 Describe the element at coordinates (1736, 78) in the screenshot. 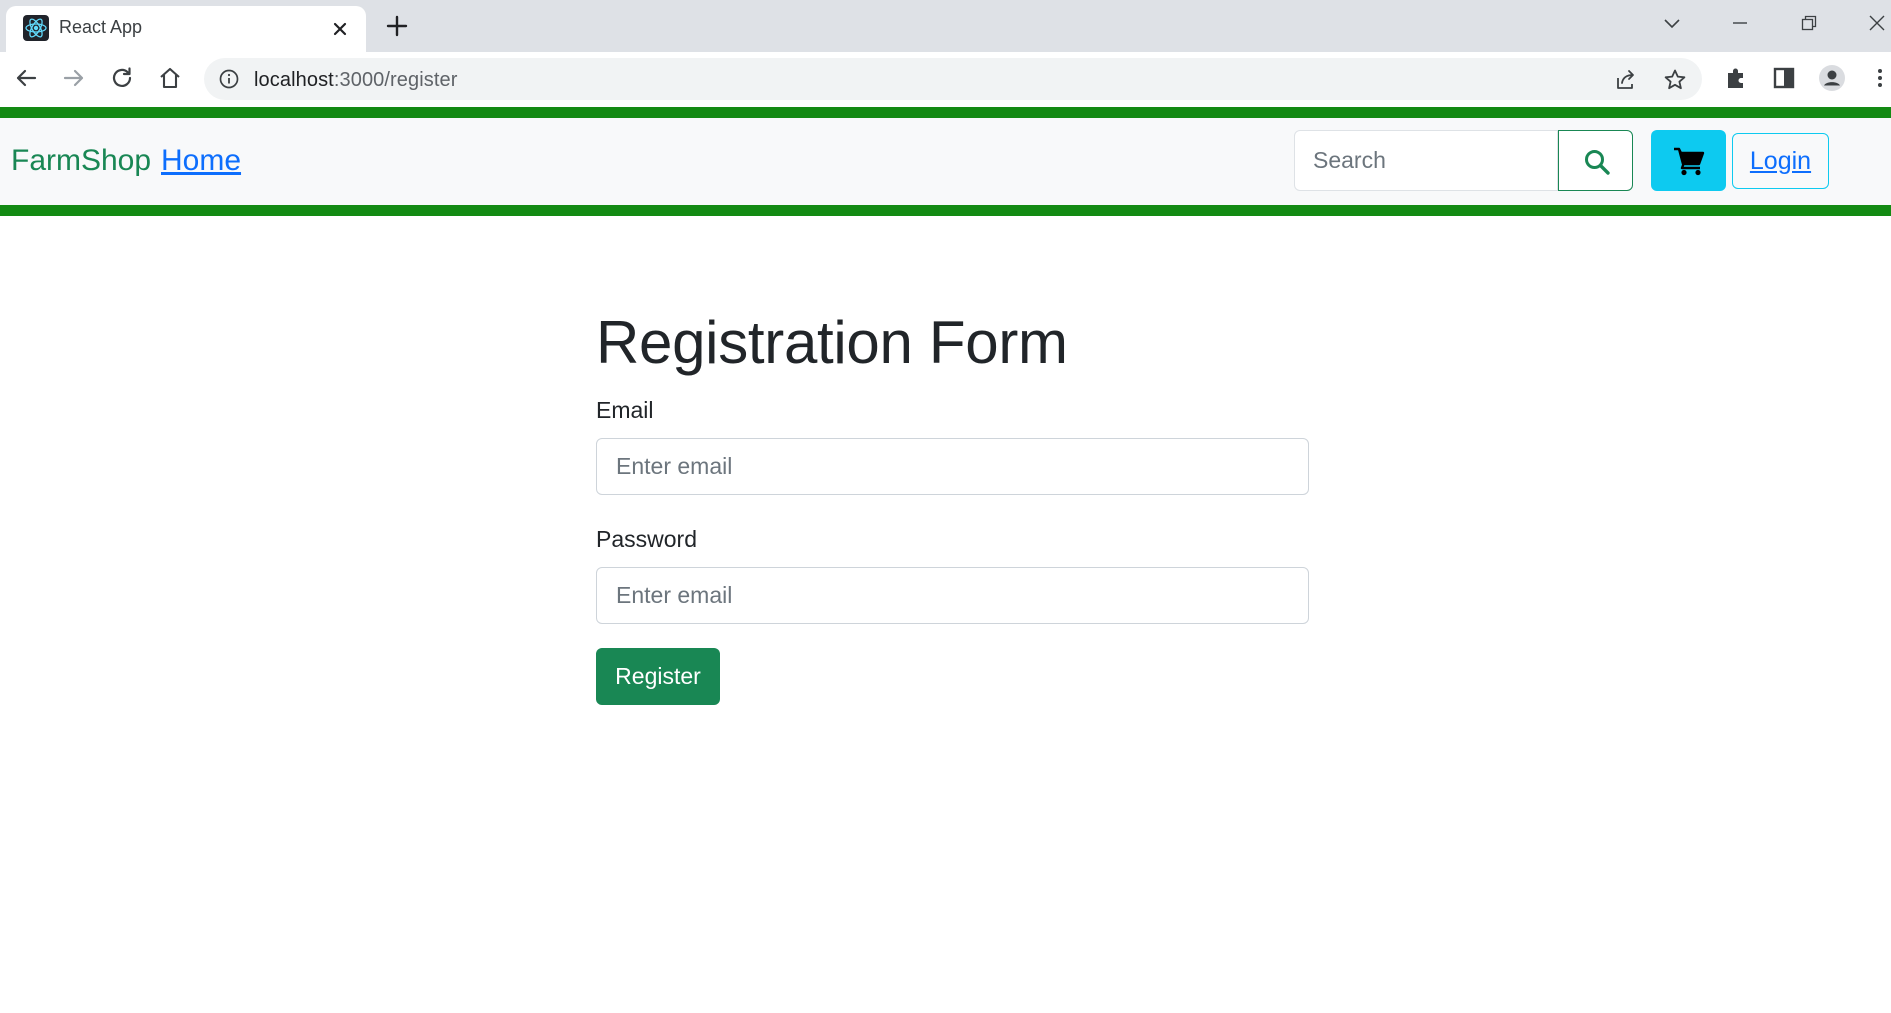

I see `puzzle-icon` at that location.